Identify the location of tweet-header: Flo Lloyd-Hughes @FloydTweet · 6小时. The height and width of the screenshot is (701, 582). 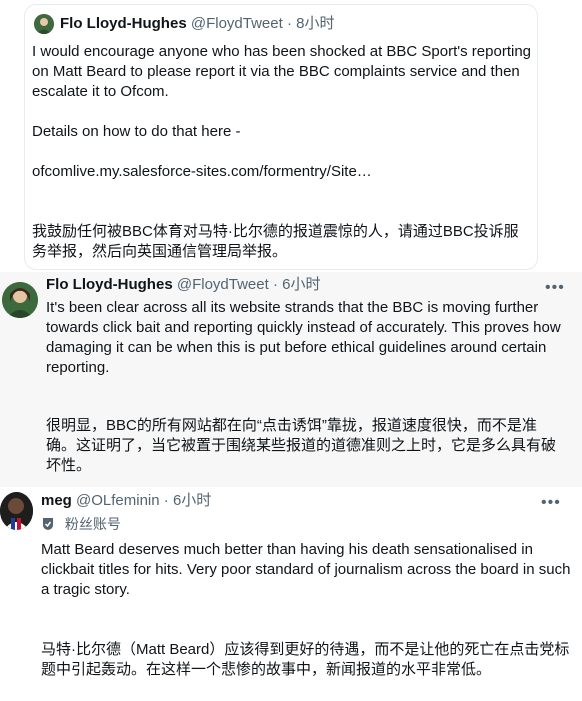
(183, 285).